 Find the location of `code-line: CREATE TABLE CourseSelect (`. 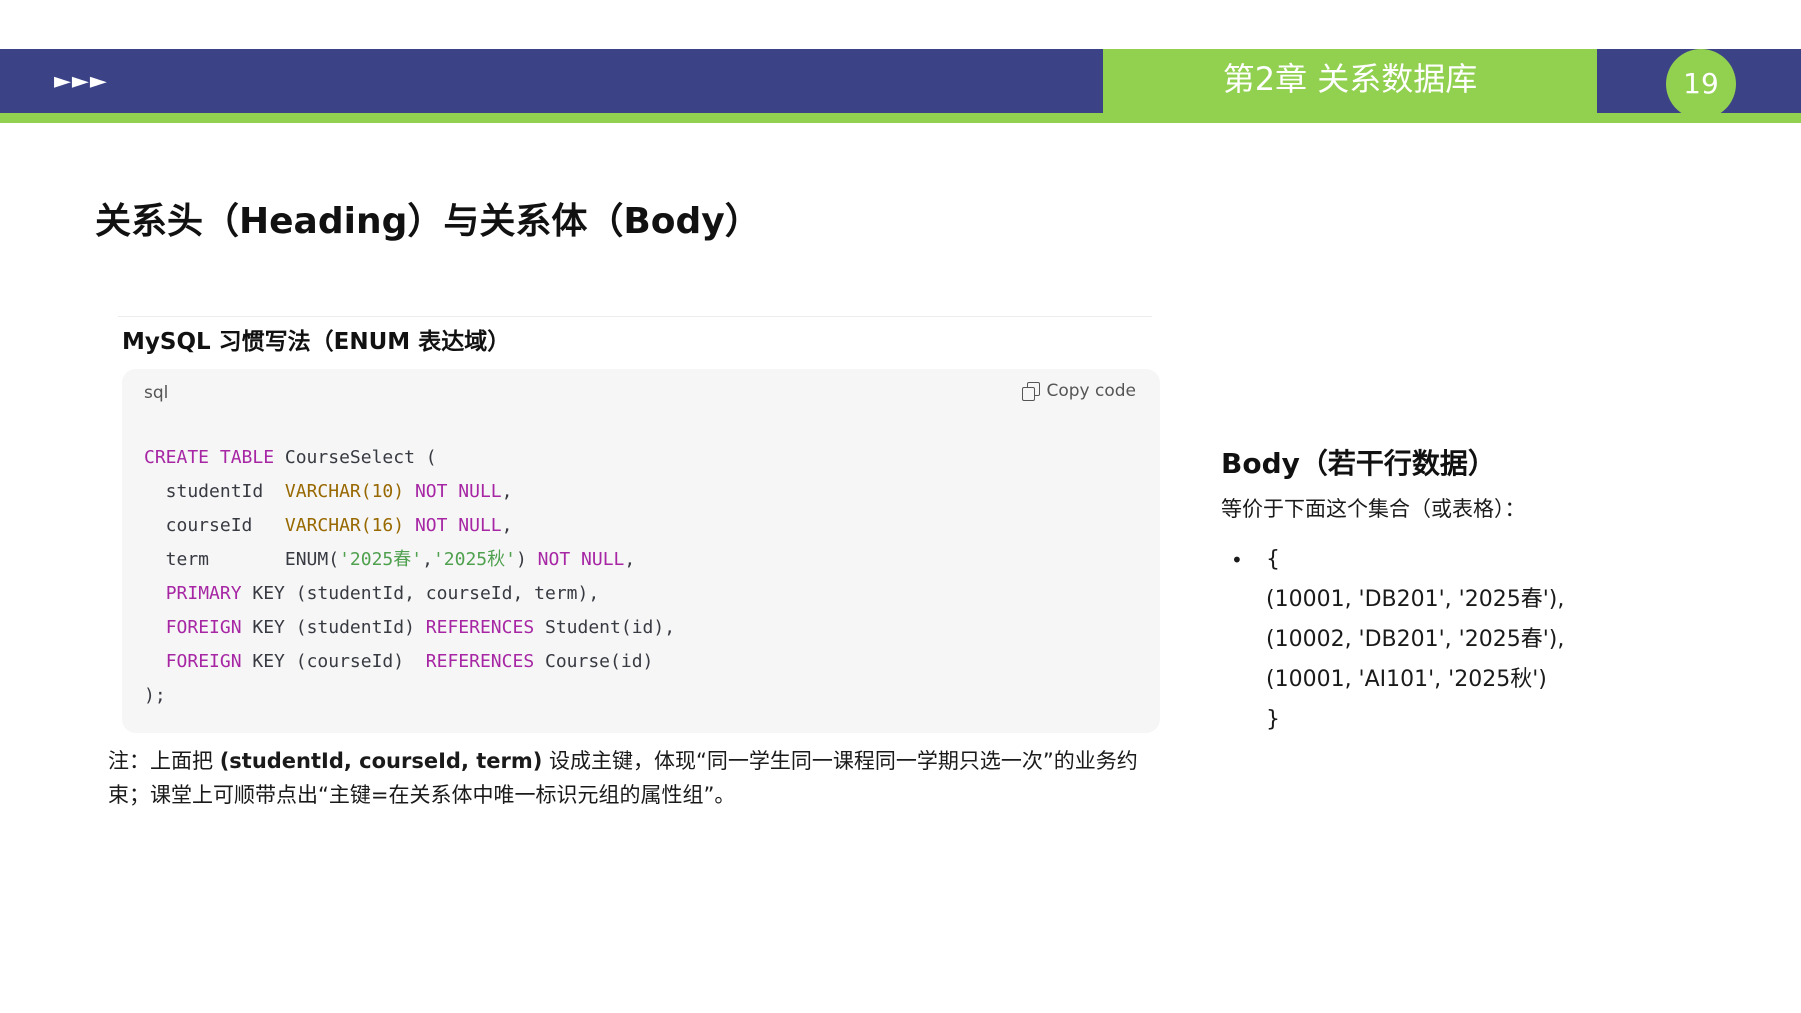

code-line: CREATE TABLE CourseSelect ( is located at coordinates (409, 458).